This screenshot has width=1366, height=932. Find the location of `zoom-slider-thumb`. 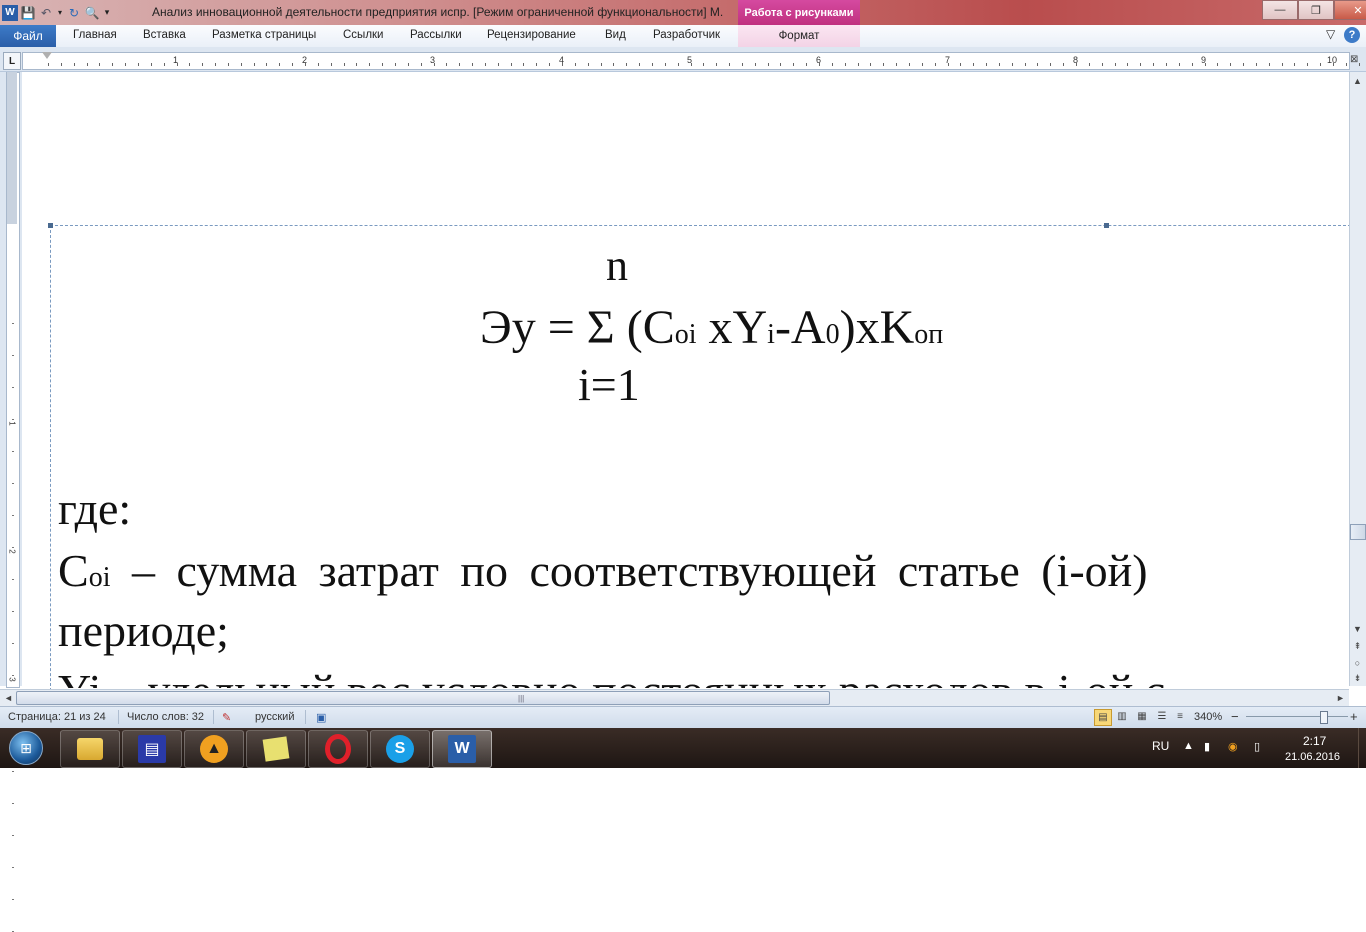

zoom-slider-thumb is located at coordinates (1324, 717).